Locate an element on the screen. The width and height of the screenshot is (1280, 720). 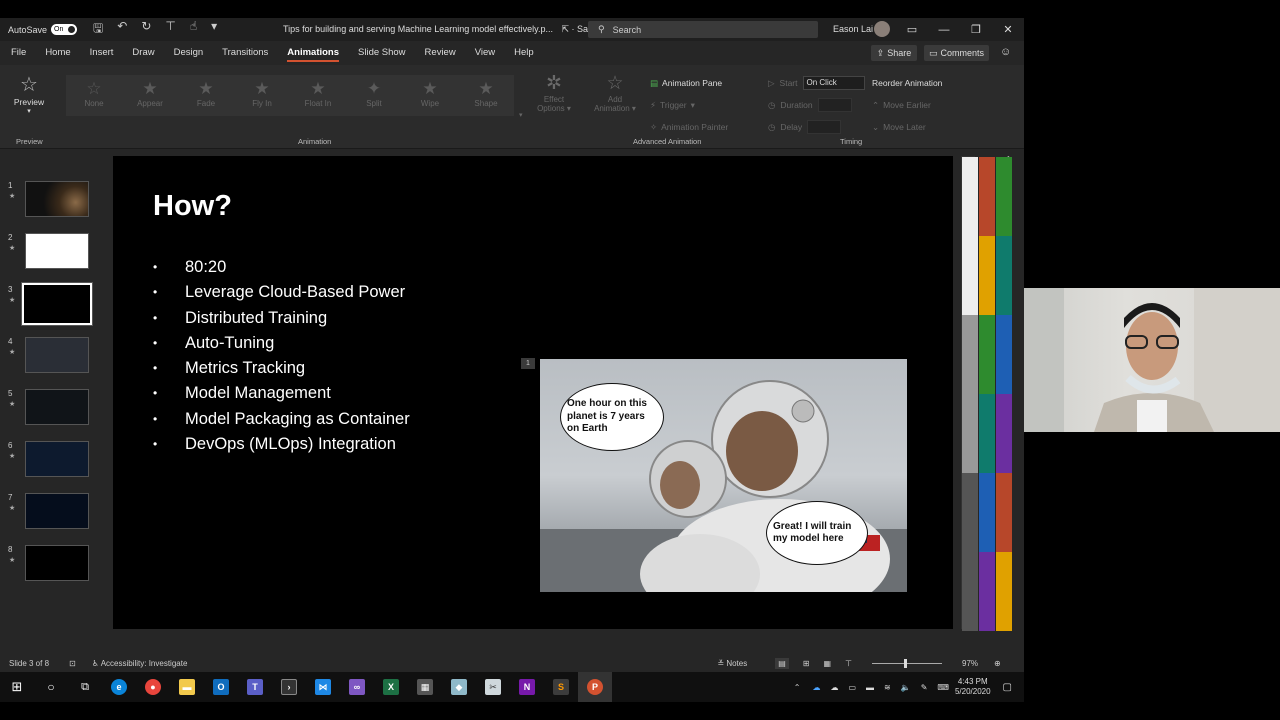
customize-qat-icon: ▾ is located at coordinates (214, 29).